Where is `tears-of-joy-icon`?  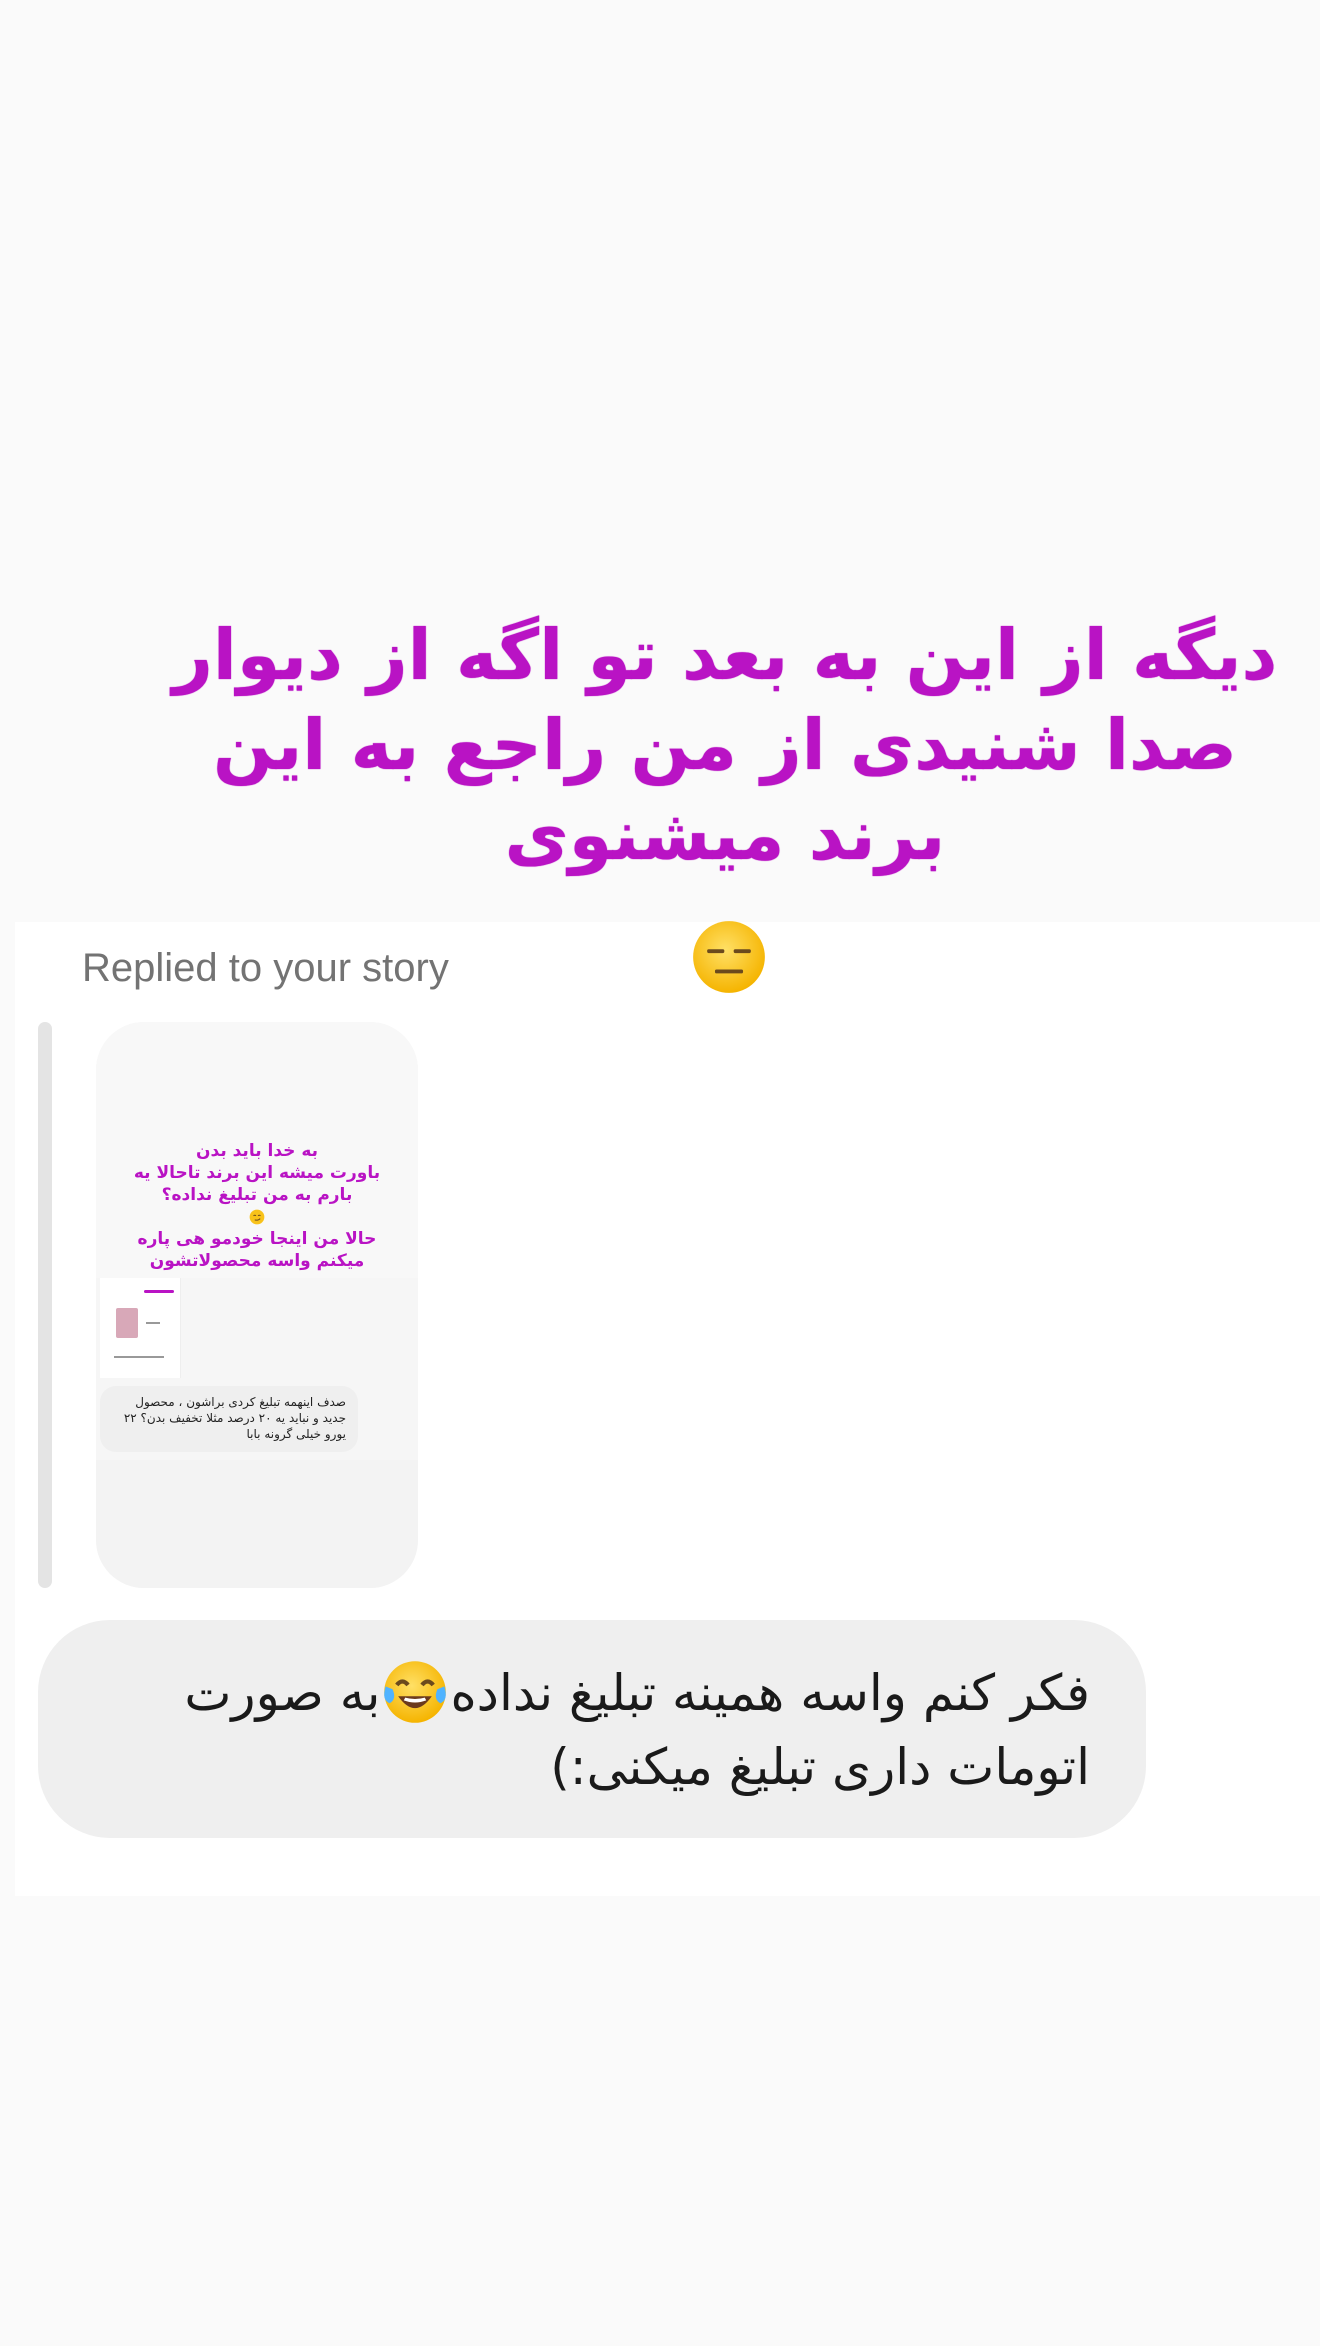 tears-of-joy-icon is located at coordinates (415, 1691).